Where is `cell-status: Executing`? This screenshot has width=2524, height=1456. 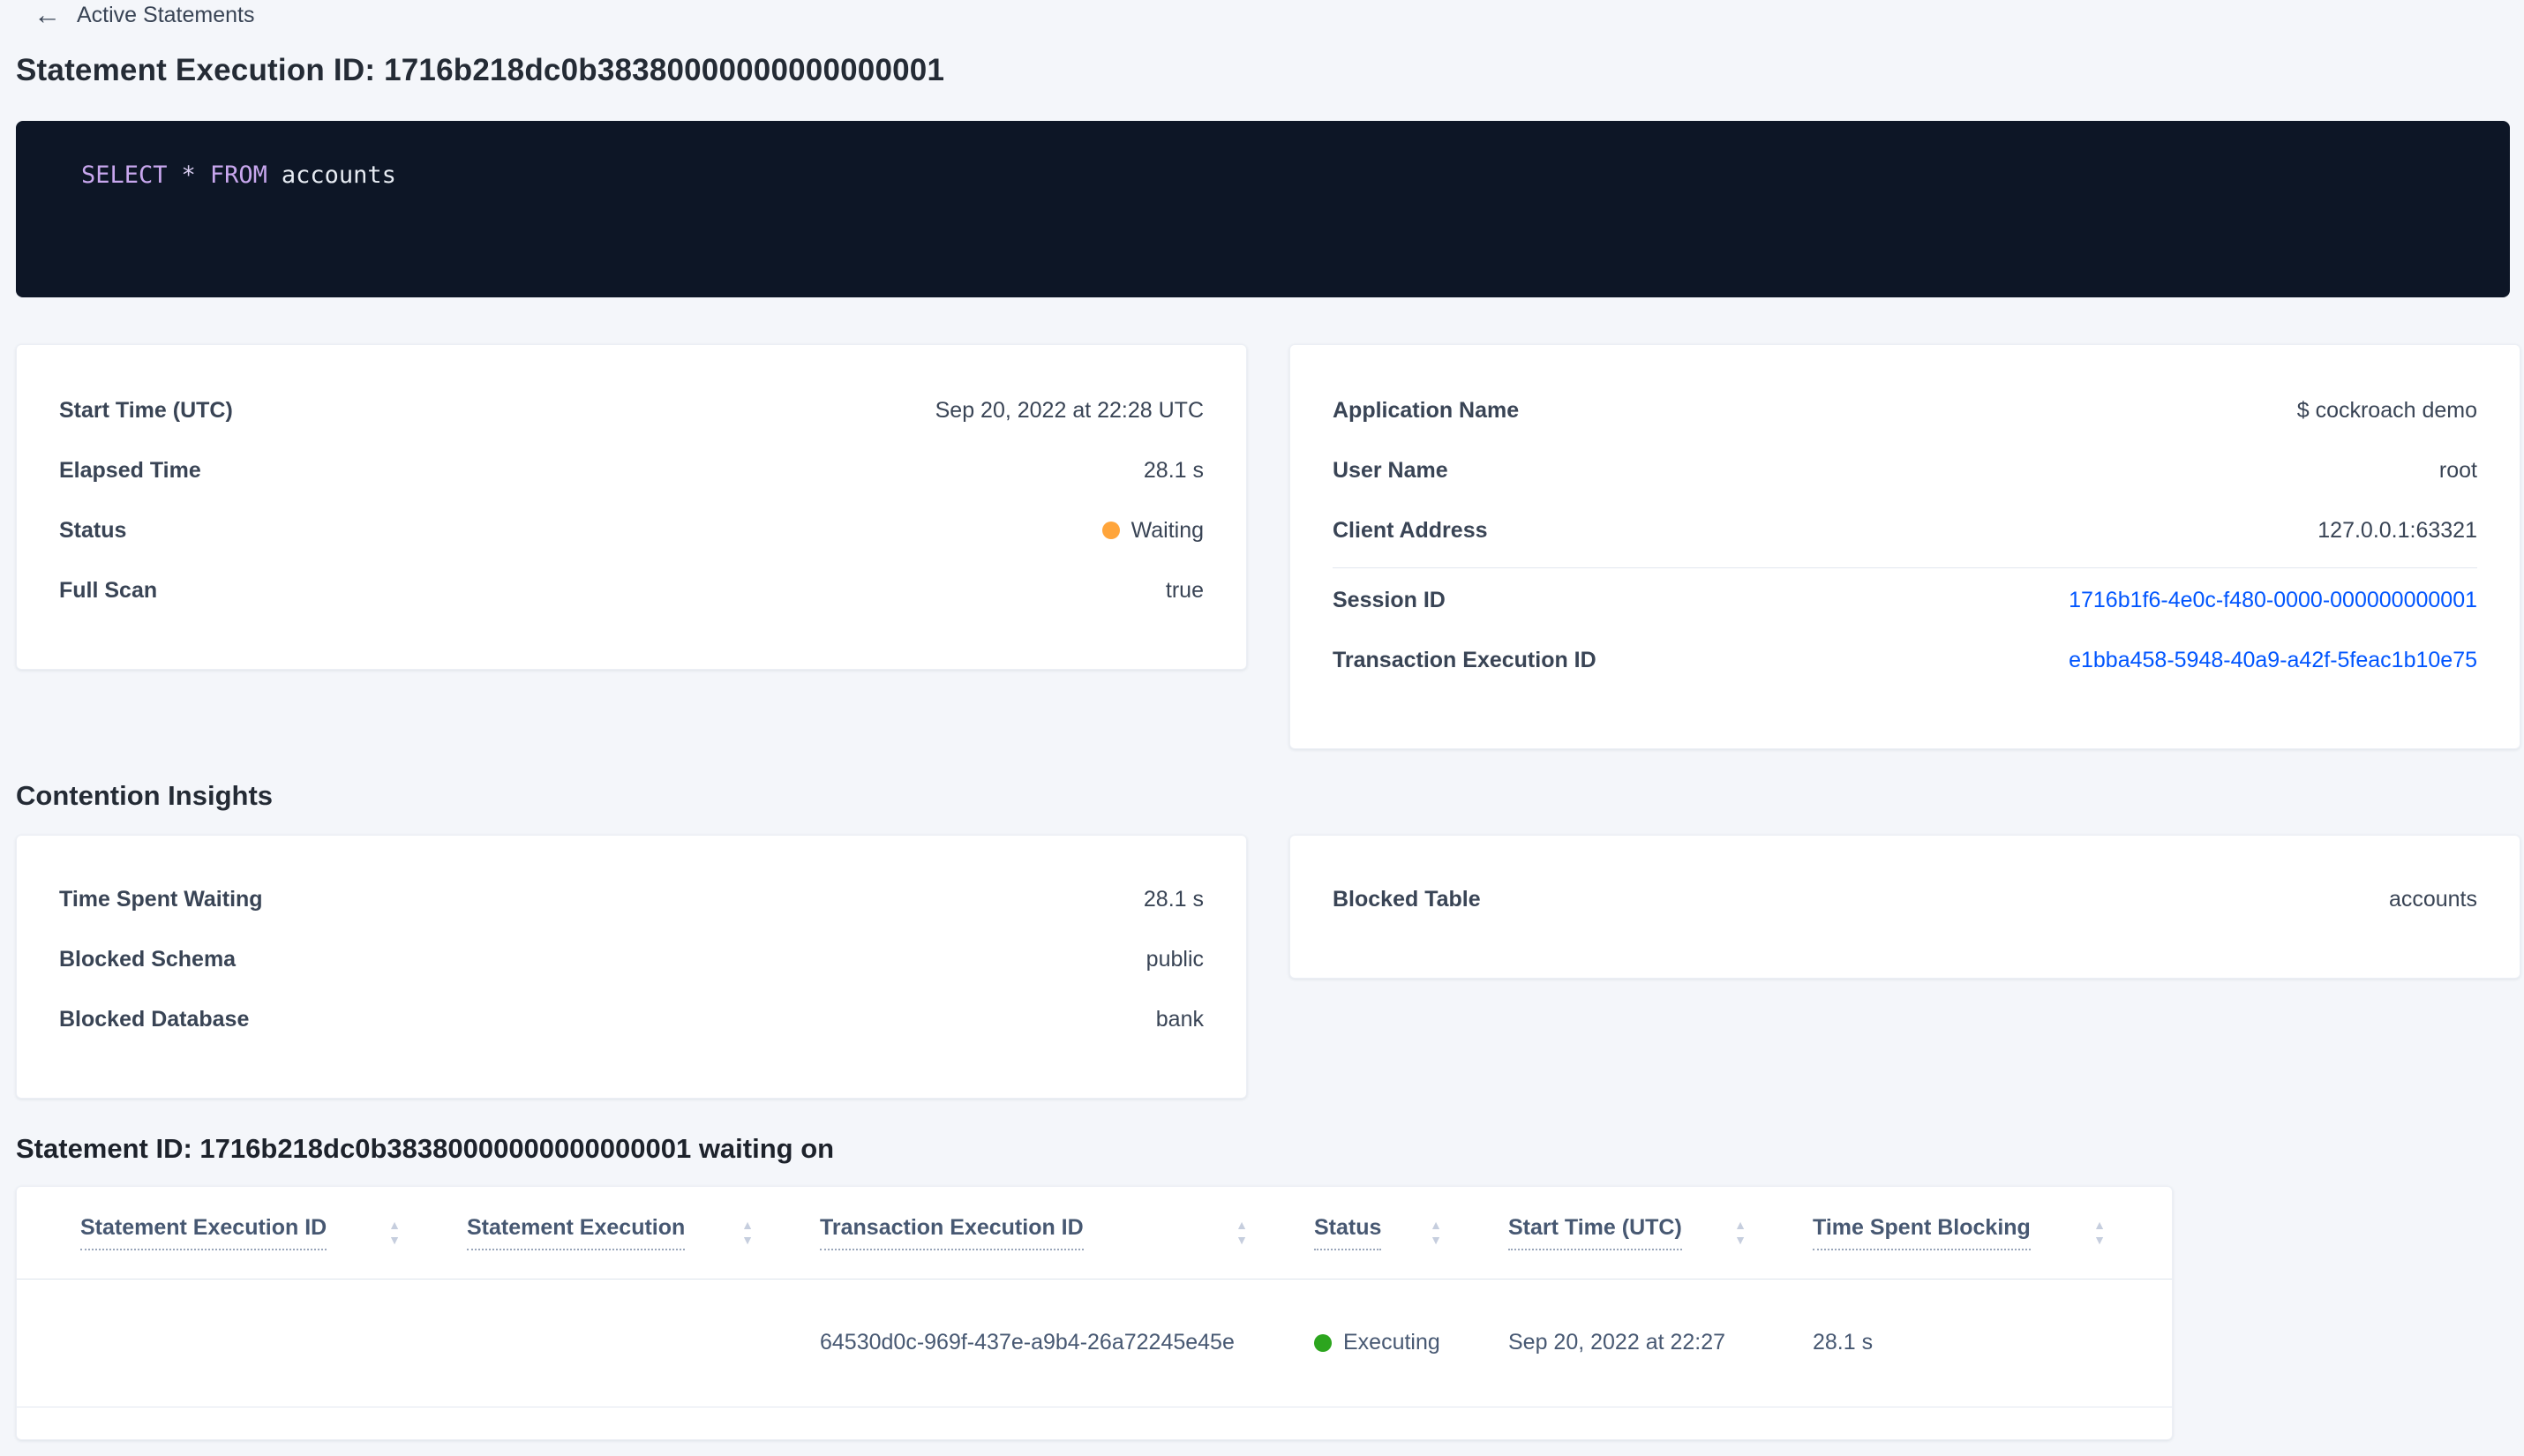 cell-status: Executing is located at coordinates (1411, 1343).